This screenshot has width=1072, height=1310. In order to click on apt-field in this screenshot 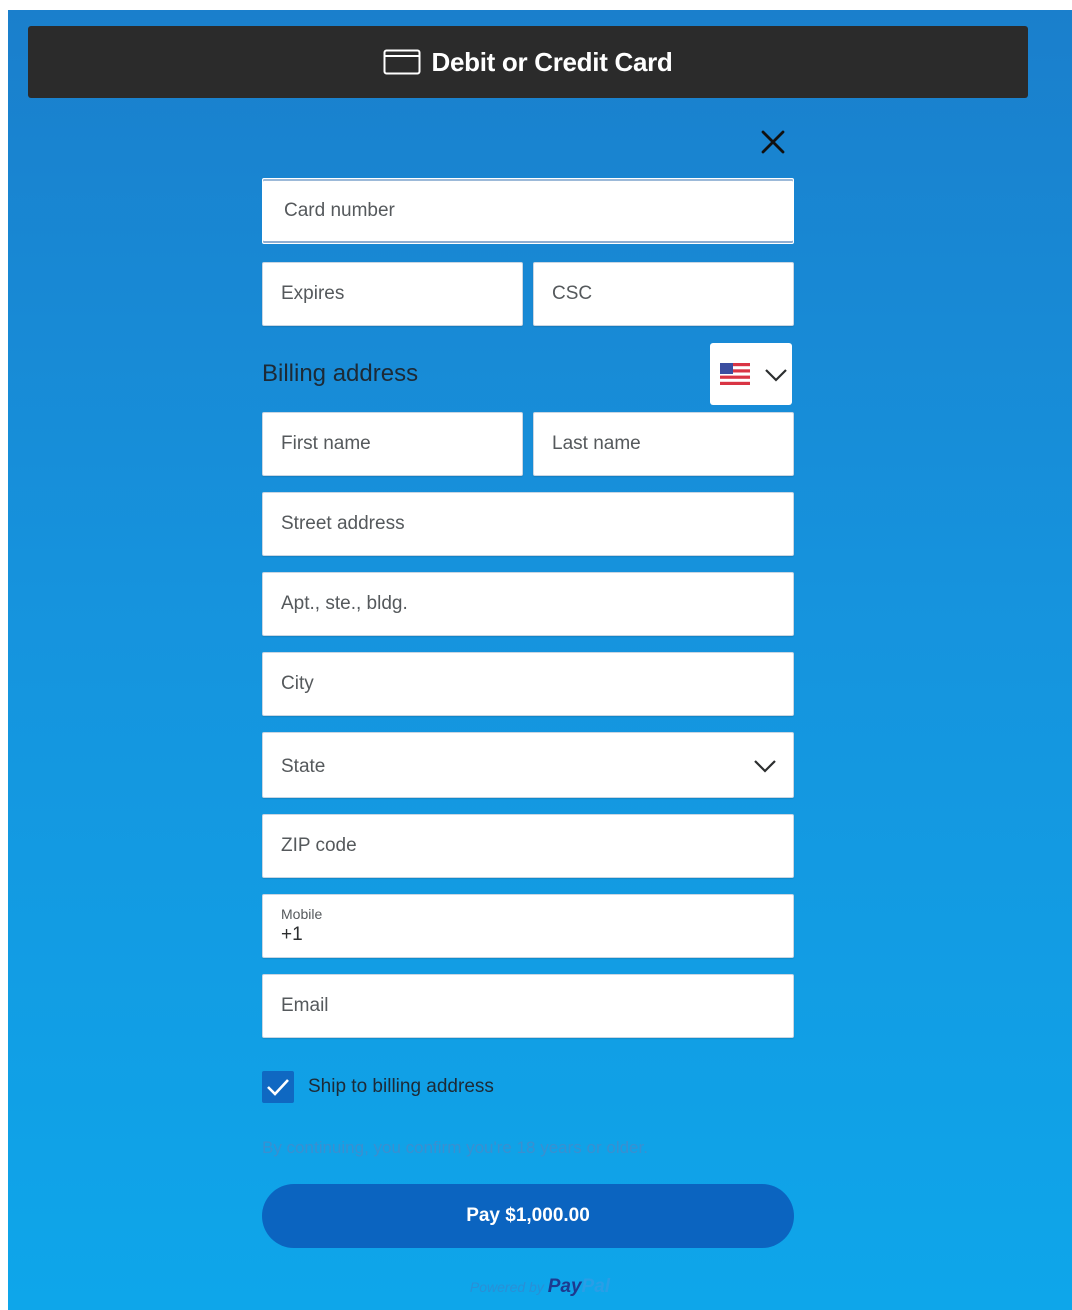, I will do `click(528, 604)`.